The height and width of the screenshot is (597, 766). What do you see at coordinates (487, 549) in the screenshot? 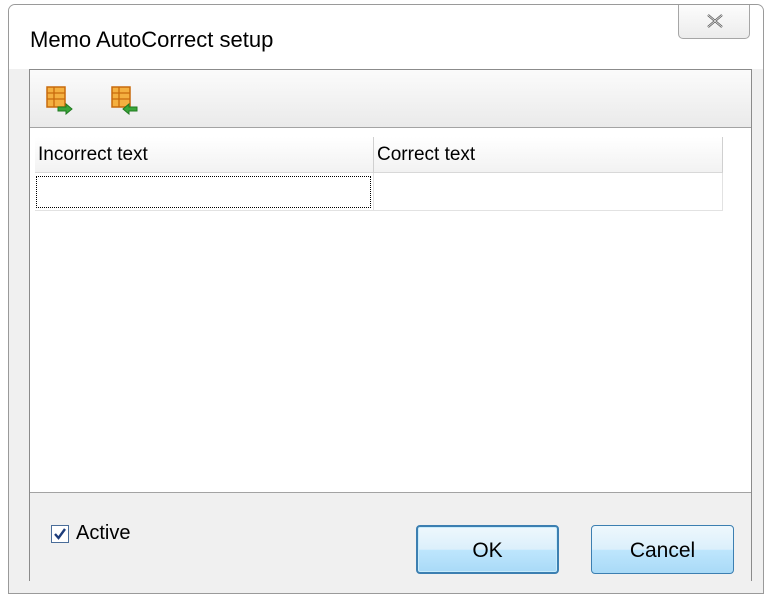
I see `ok-button: OK` at bounding box center [487, 549].